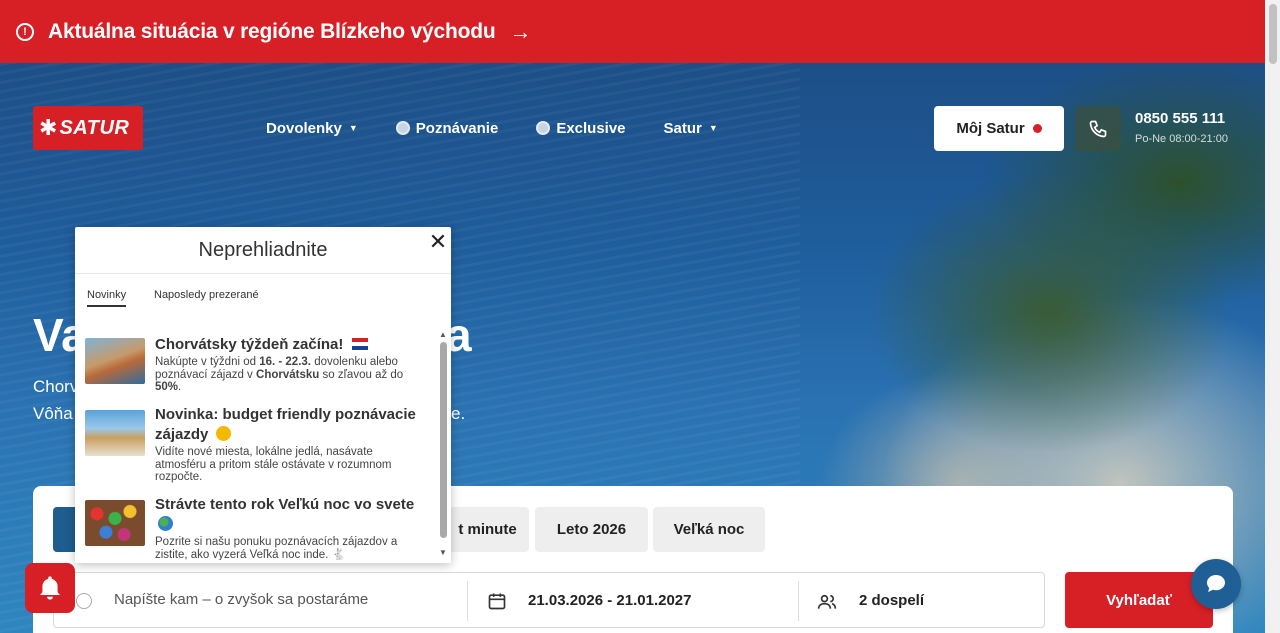 This screenshot has height=633, width=1280. I want to click on heart-eyes-emoji-icon, so click(223, 433).